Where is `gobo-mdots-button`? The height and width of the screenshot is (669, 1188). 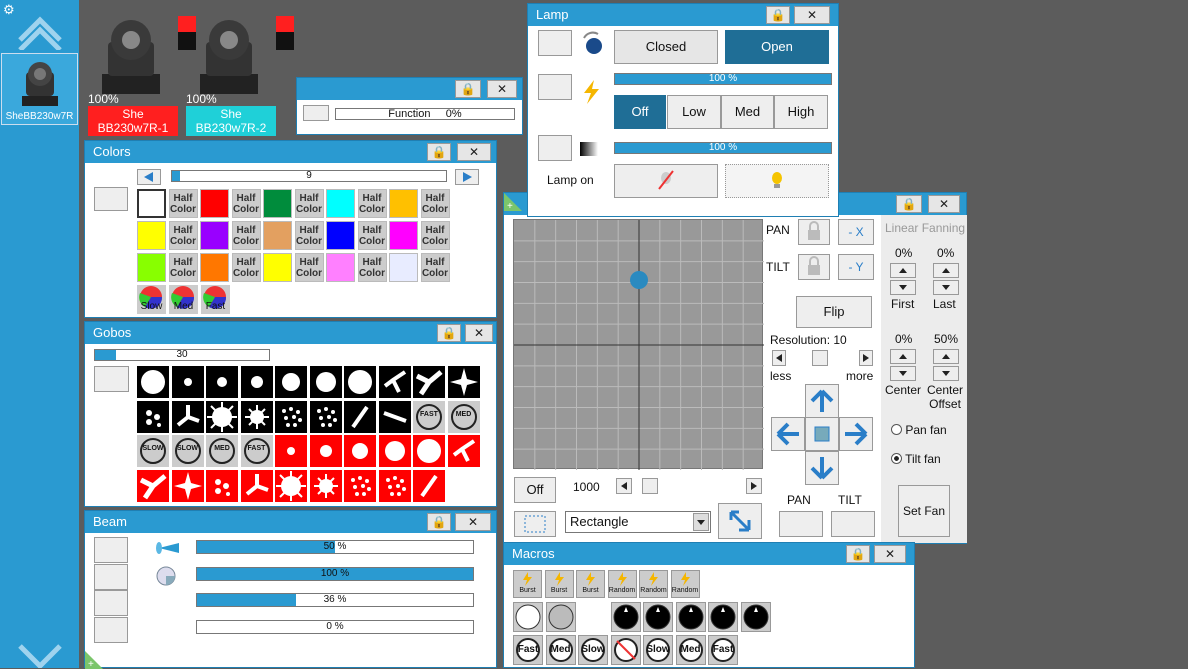
gobo-mdots-button is located at coordinates (291, 416).